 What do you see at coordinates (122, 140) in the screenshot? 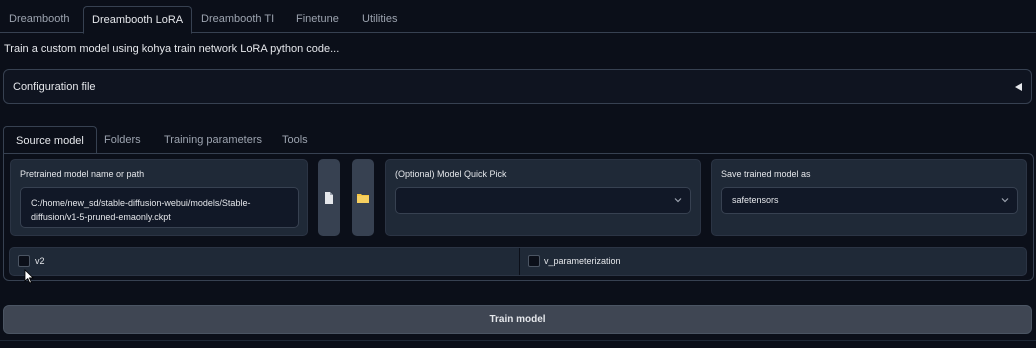
I see `tab-folders: Folders` at bounding box center [122, 140].